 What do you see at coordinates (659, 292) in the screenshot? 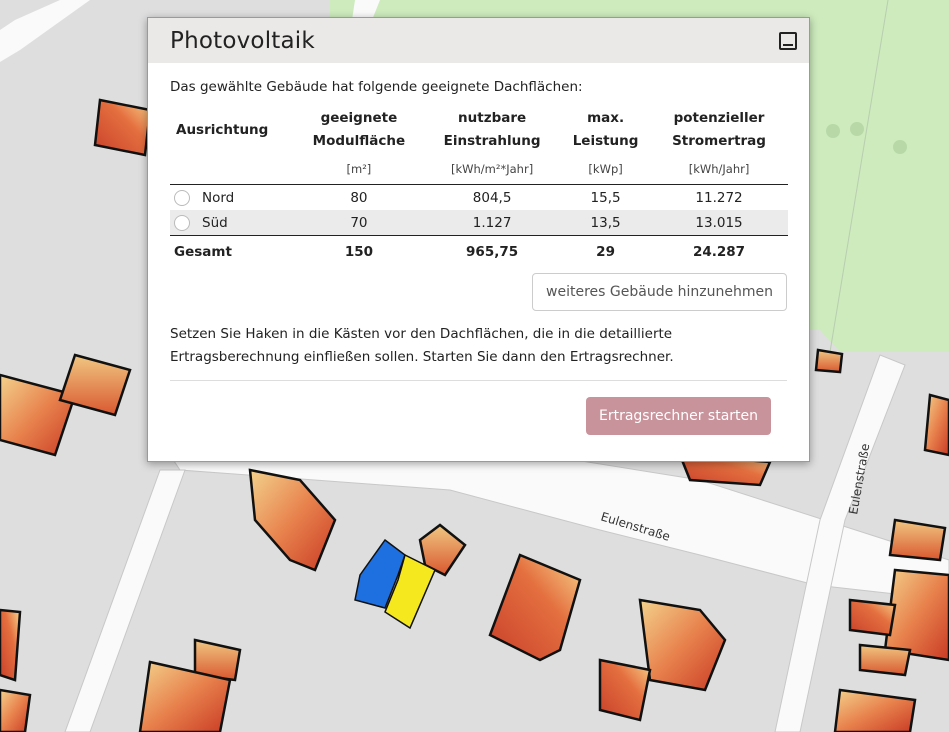
I see `add-building-button: weiteres Gebäude hinzunehmen` at bounding box center [659, 292].